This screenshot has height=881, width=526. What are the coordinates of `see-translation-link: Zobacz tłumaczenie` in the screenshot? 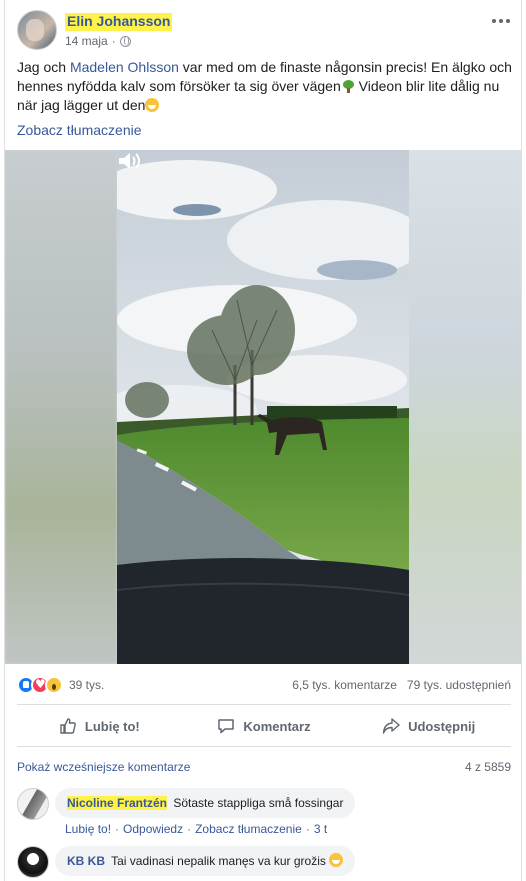 It's located at (79, 130).